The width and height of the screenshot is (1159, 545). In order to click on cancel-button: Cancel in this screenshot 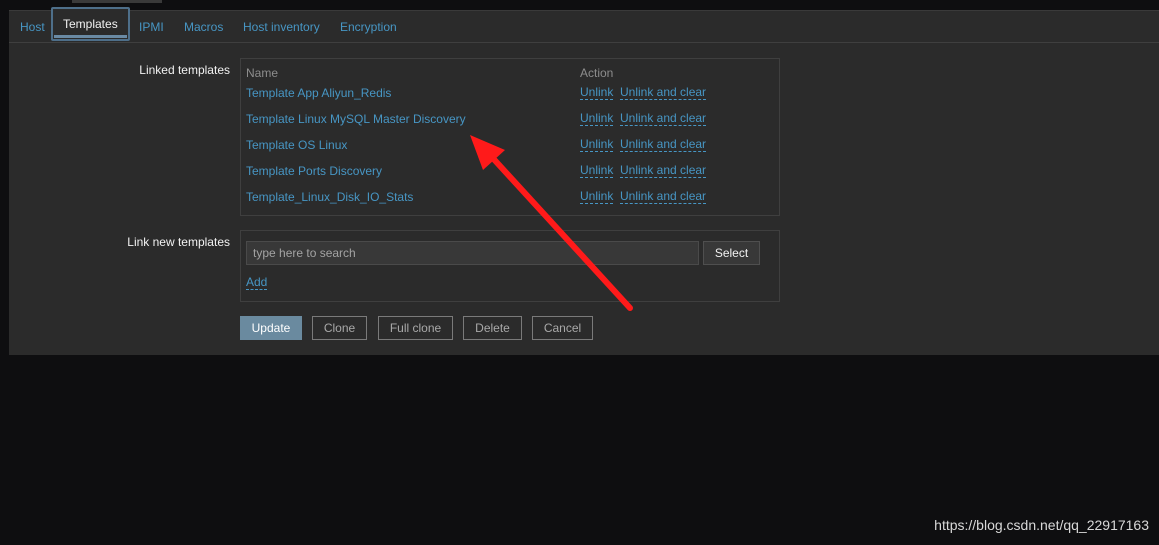, I will do `click(562, 328)`.